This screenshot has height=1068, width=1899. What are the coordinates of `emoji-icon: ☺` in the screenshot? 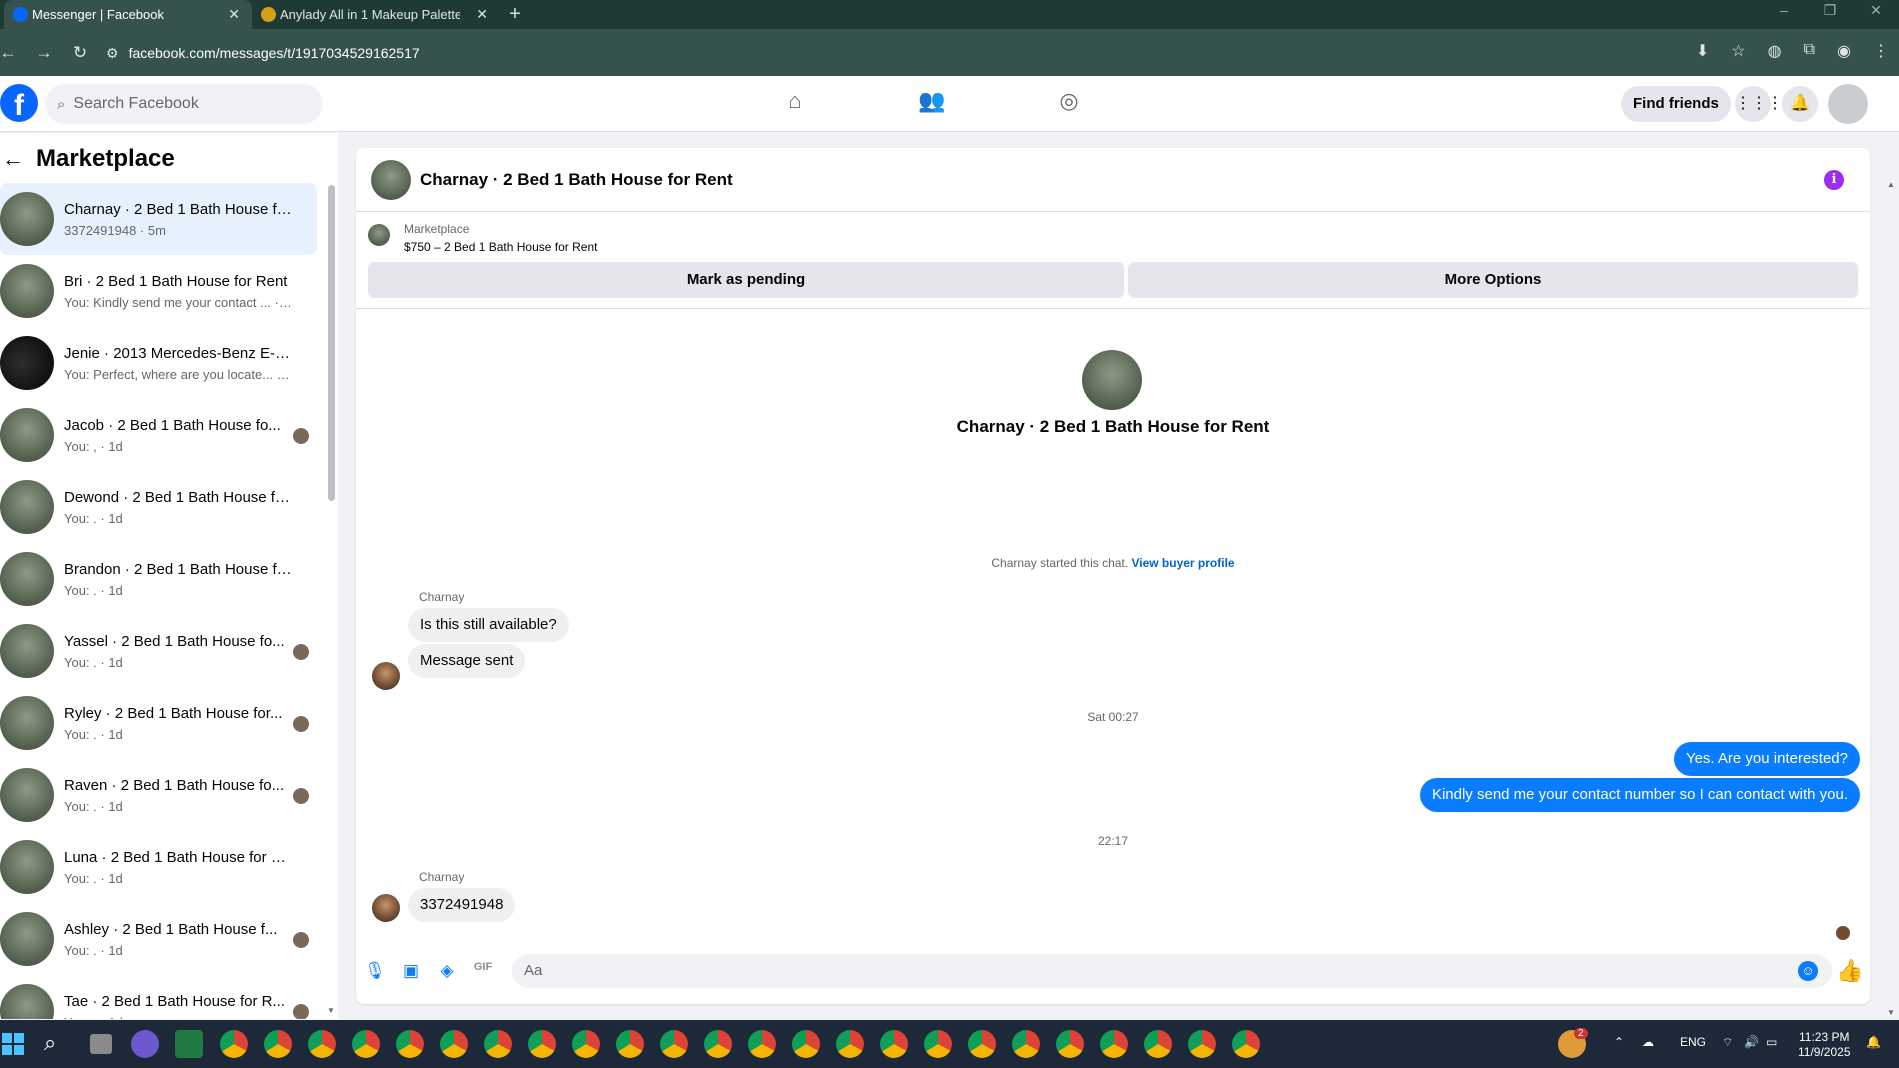 It's located at (1808, 971).